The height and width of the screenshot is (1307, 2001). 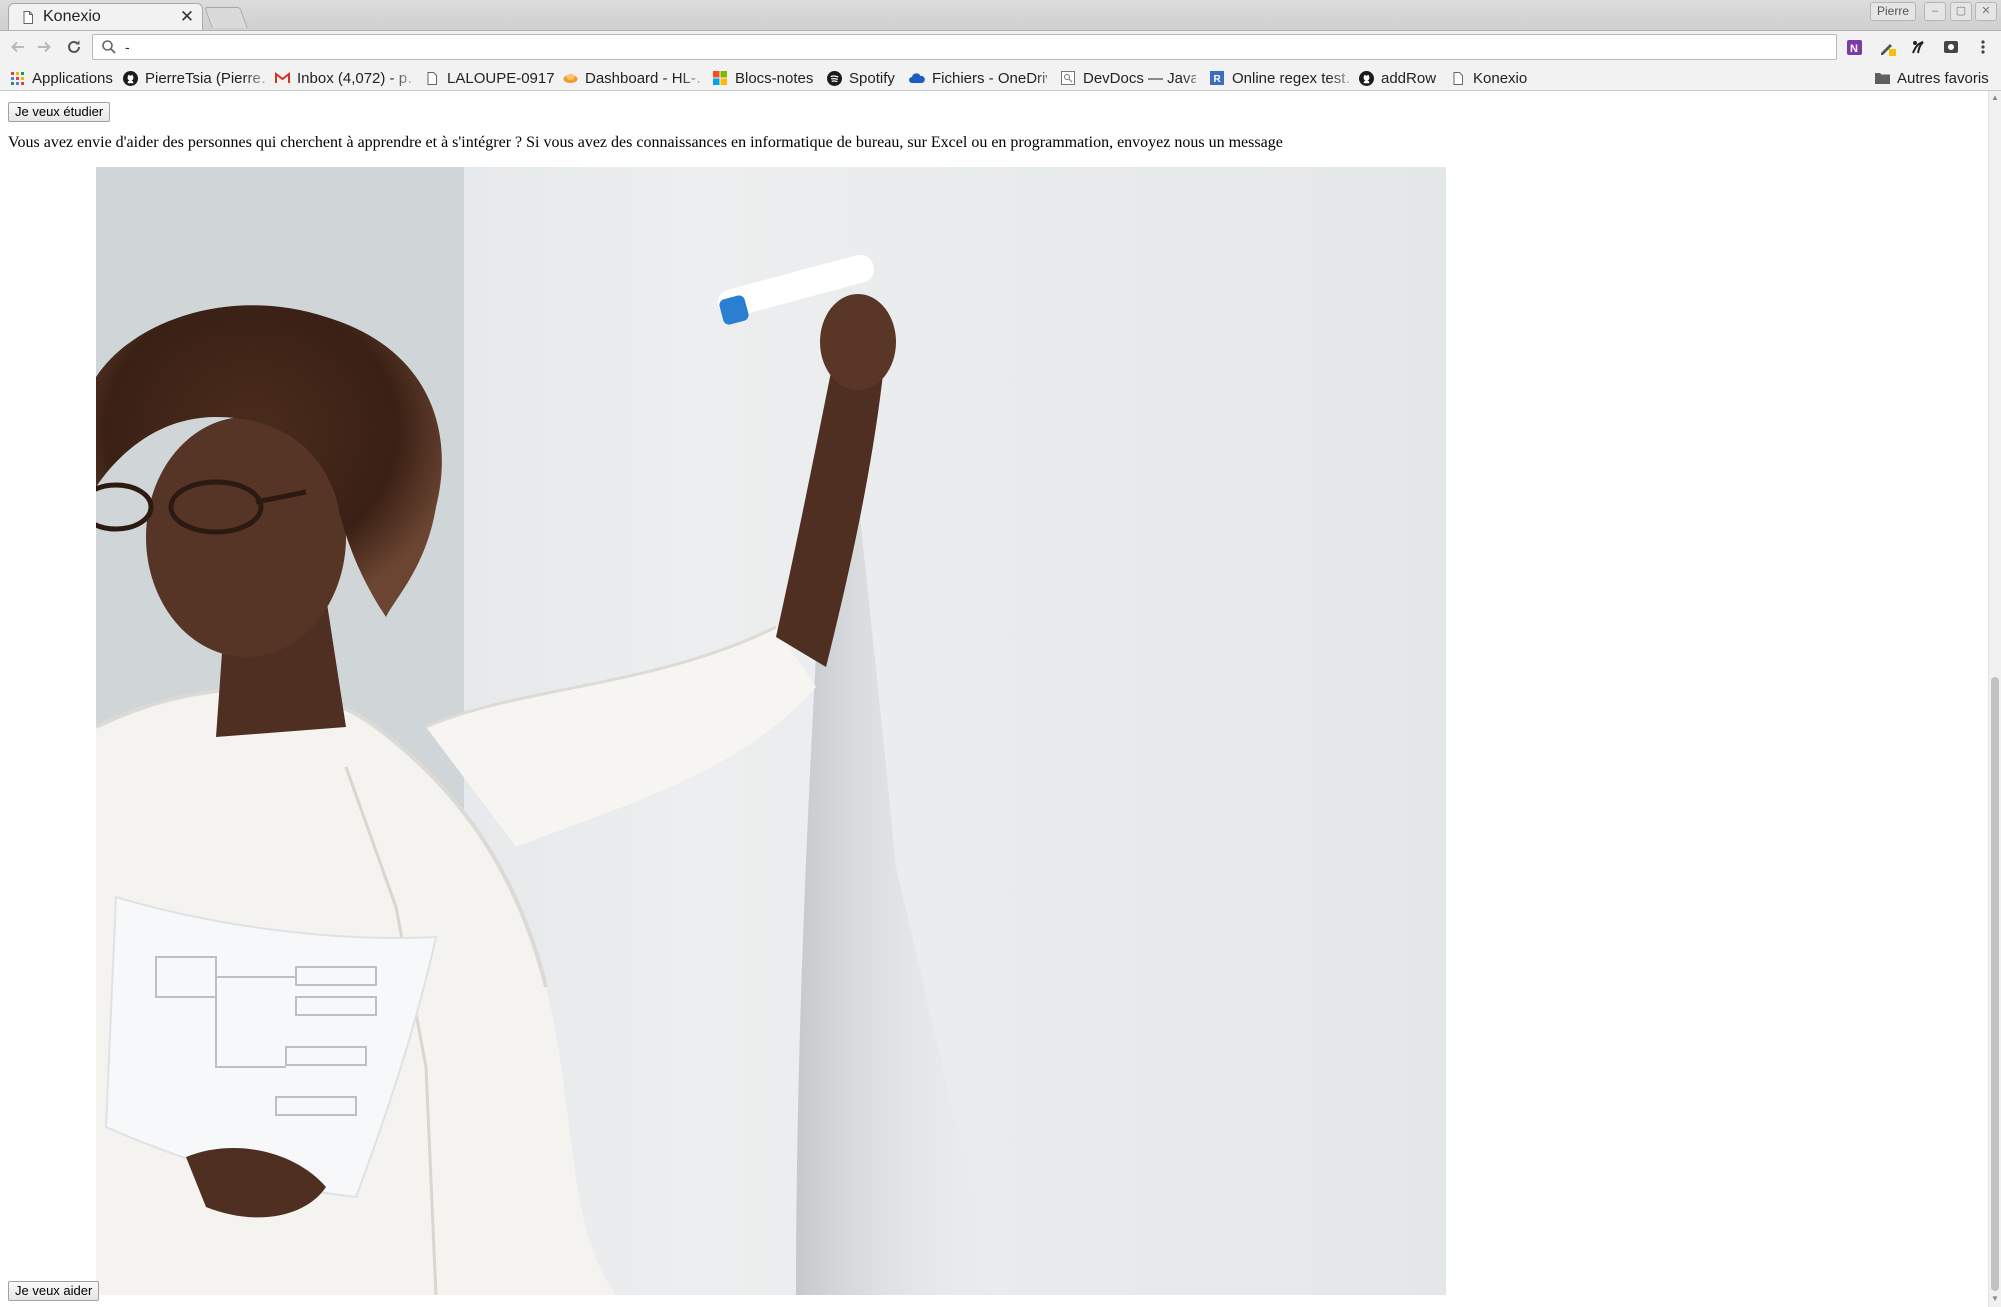 What do you see at coordinates (720, 78) in the screenshot?
I see `microsoft-icon` at bounding box center [720, 78].